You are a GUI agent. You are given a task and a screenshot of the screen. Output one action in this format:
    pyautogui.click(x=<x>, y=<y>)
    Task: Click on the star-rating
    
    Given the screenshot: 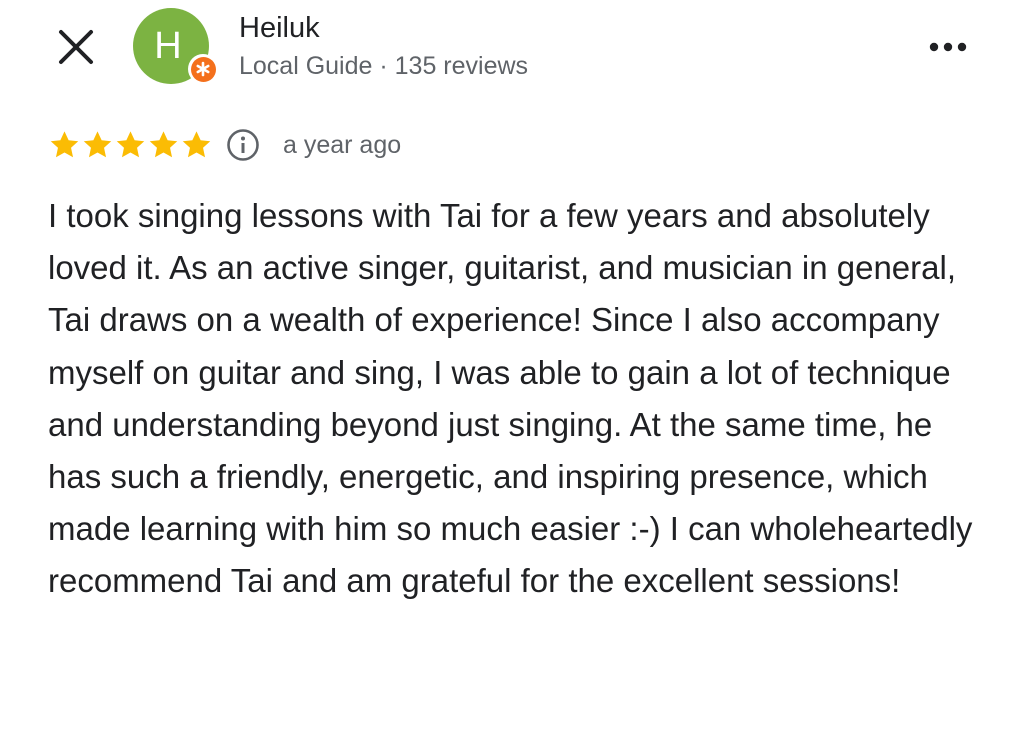 What is the action you would take?
    pyautogui.click(x=130, y=145)
    